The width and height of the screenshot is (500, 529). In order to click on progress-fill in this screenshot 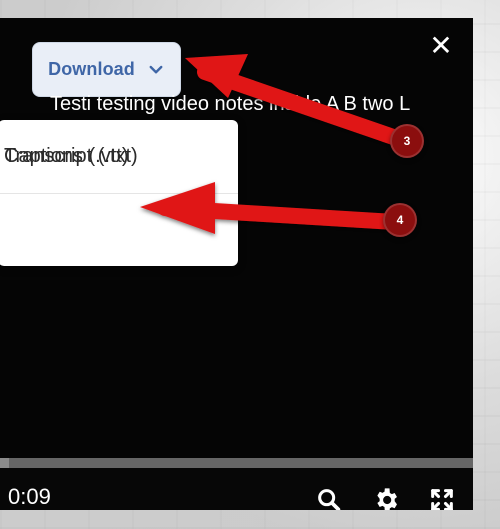, I will do `click(5, 463)`.